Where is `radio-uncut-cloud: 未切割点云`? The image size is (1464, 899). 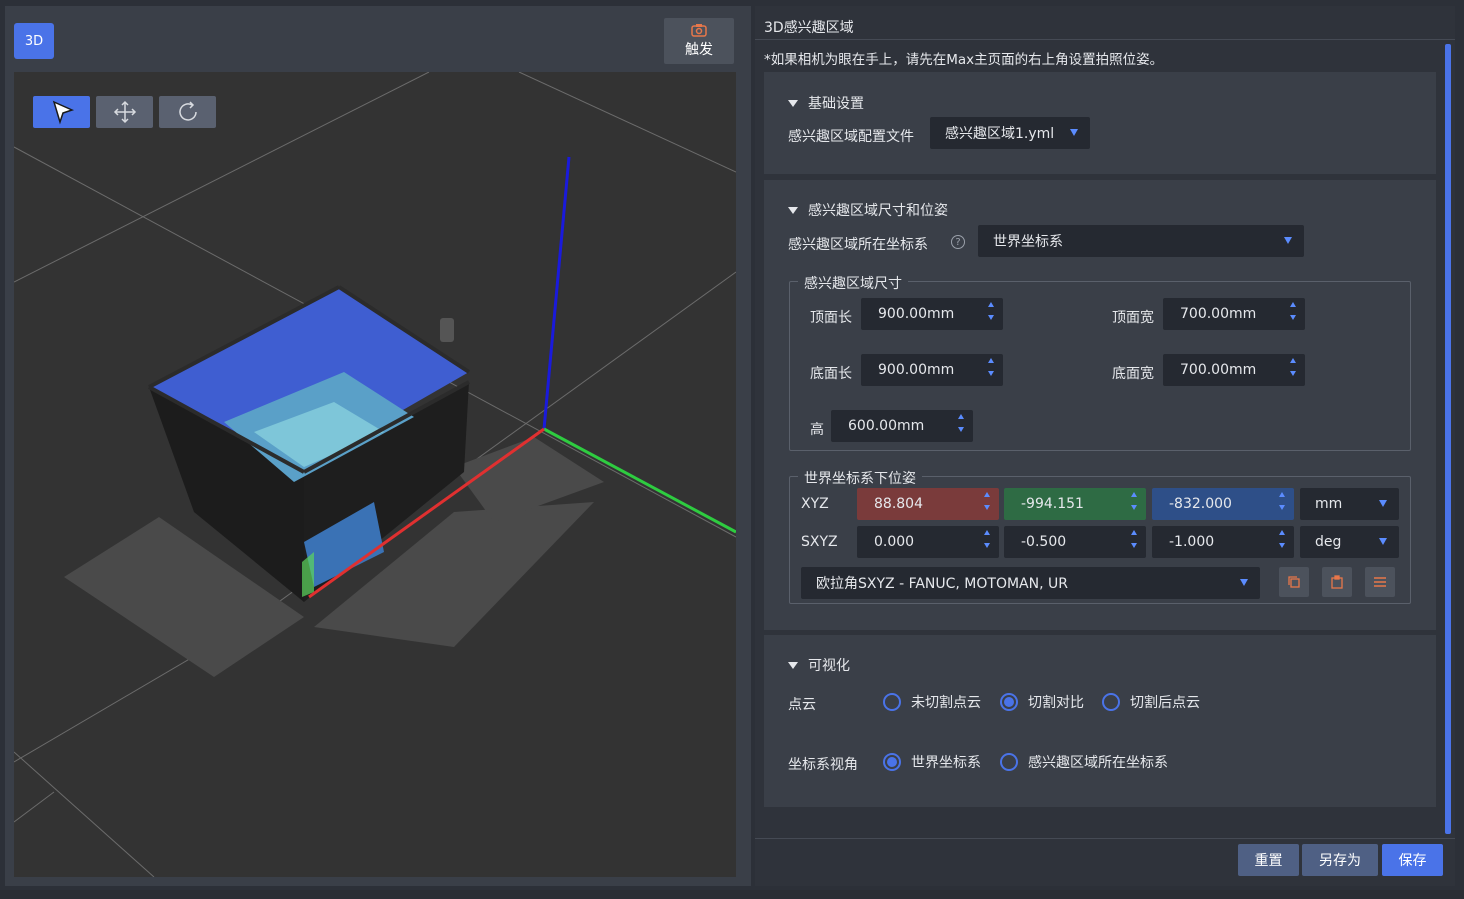
radio-uncut-cloud: 未切割点云 is located at coordinates (932, 702).